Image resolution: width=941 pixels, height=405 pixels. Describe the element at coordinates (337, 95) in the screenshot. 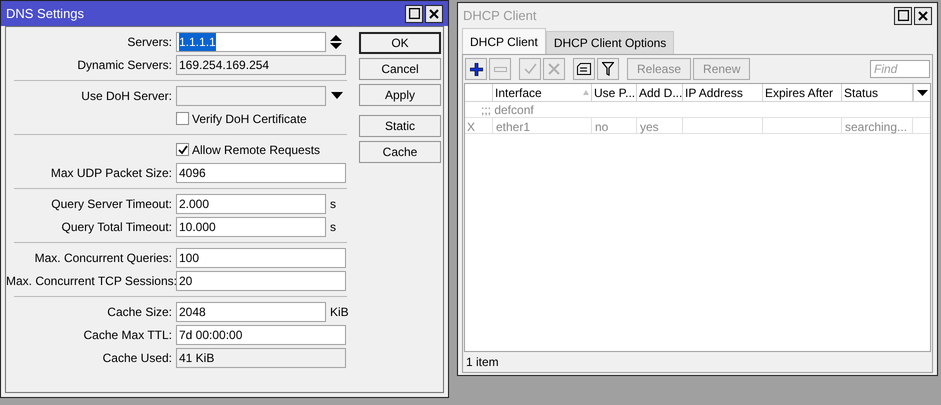

I see `dropdown-arrow-icon` at that location.